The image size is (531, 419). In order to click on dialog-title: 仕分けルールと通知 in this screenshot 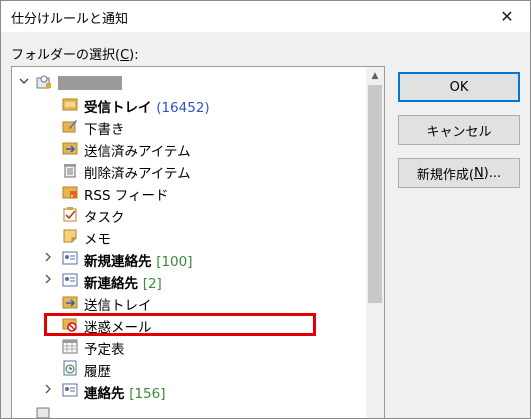, I will do `click(70, 19)`.